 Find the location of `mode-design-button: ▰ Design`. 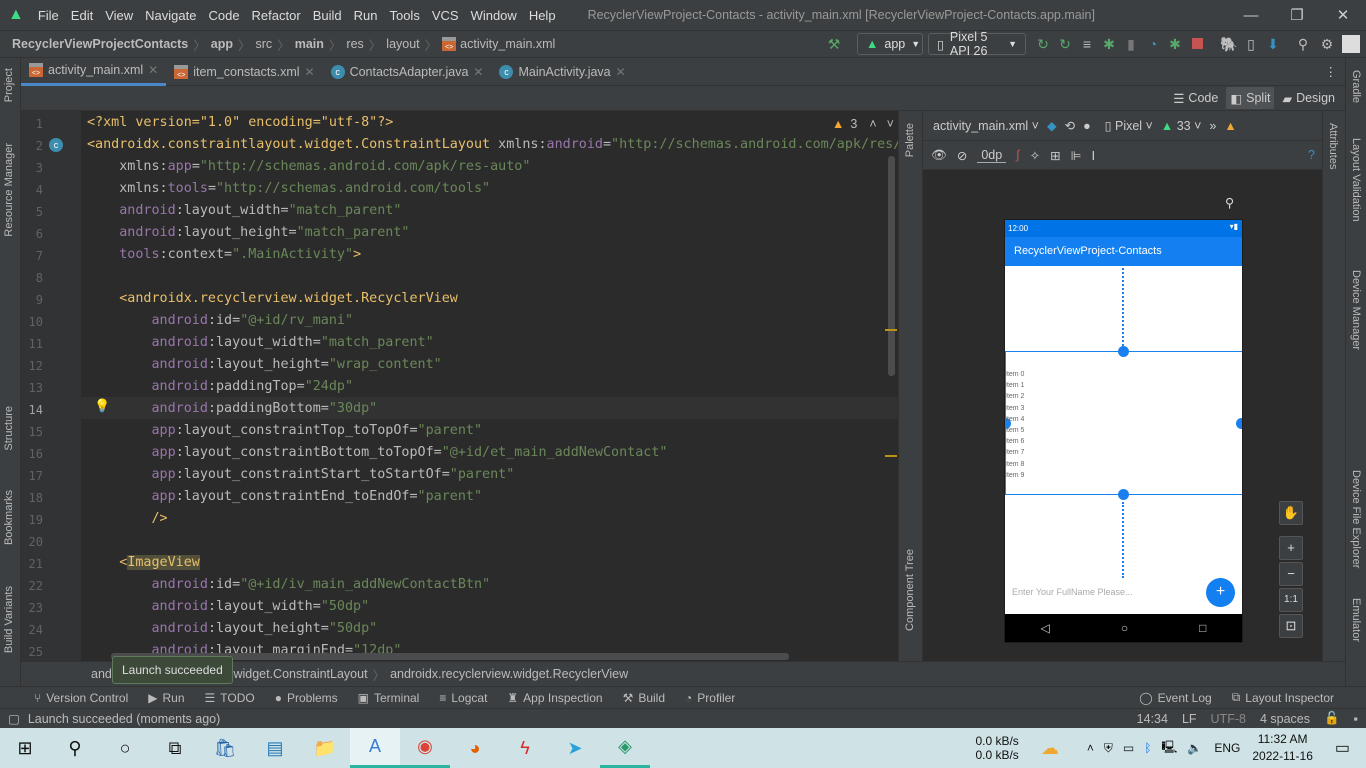

mode-design-button: ▰ Design is located at coordinates (1308, 98).